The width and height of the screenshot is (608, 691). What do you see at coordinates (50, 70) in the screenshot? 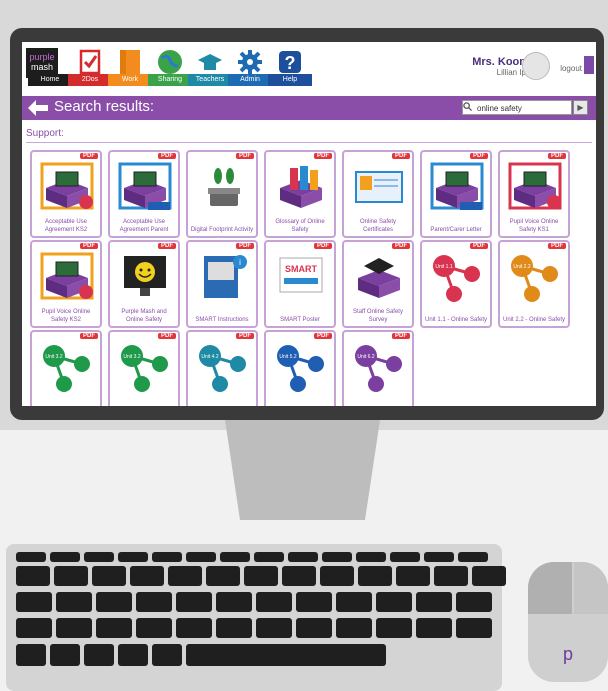
I see `nav-home: Home` at bounding box center [50, 70].